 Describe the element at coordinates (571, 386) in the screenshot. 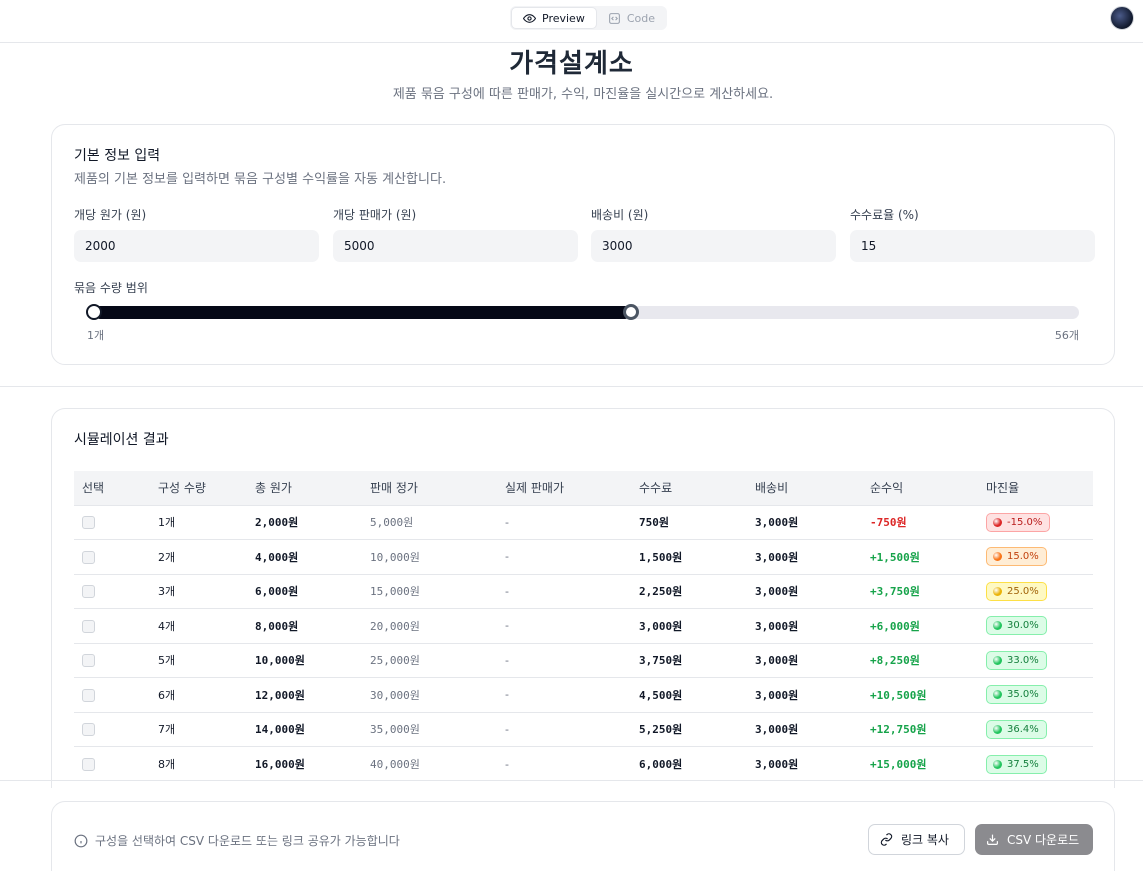

I see `section-divider` at that location.